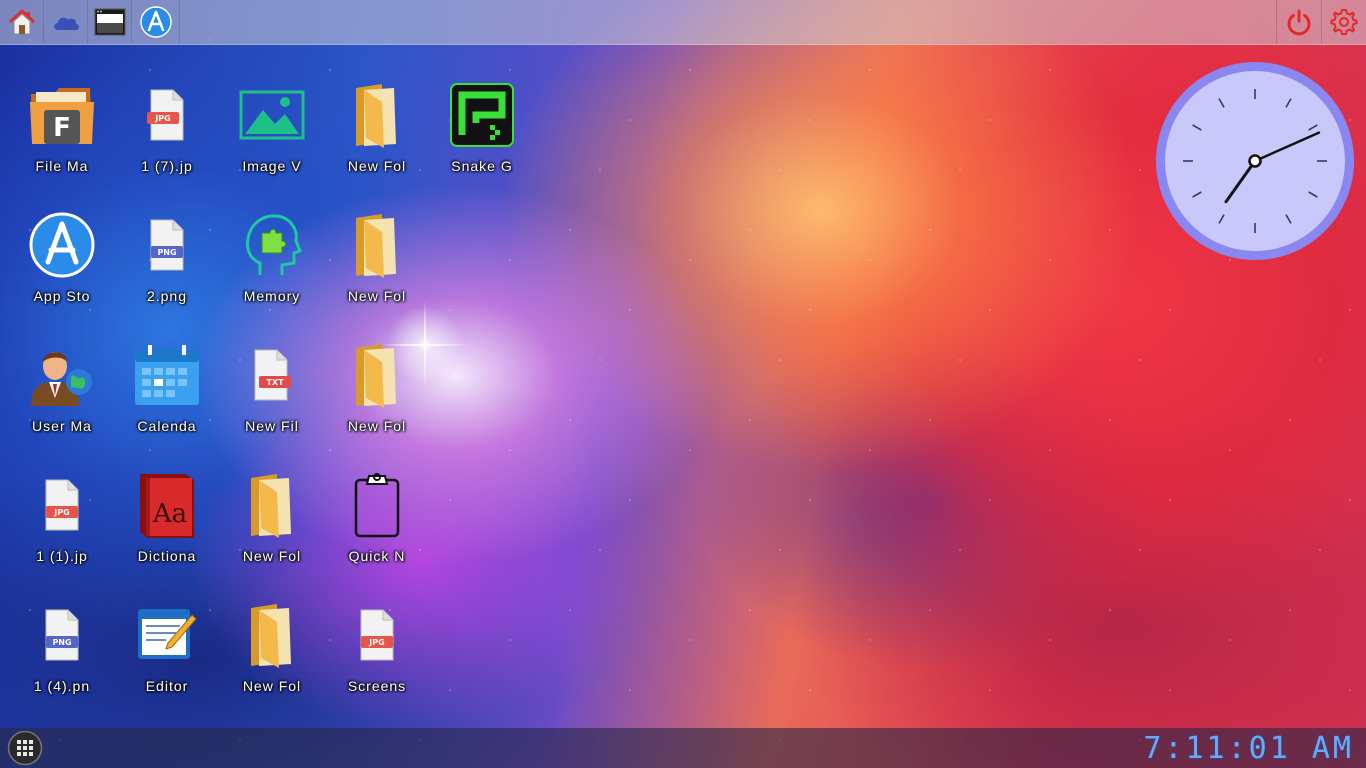 The image size is (1366, 768). Describe the element at coordinates (169, 514) in the screenshot. I see `svg-text: Aa` at that location.